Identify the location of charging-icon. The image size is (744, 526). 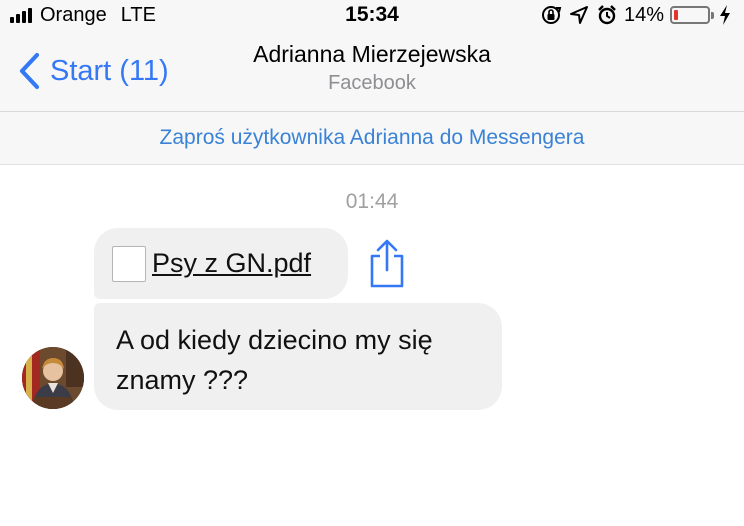
(725, 15).